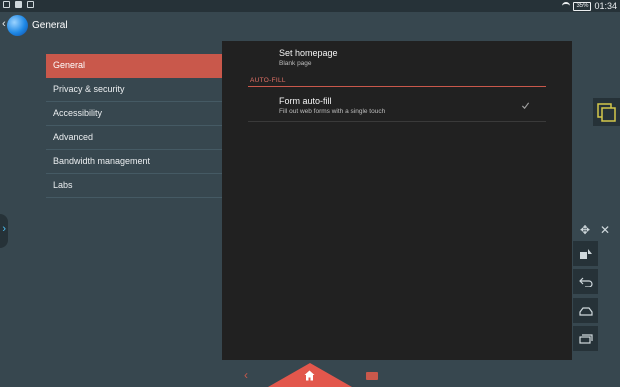 This screenshot has height=387, width=620. What do you see at coordinates (134, 186) in the screenshot?
I see `menu-item-labs: Labs` at bounding box center [134, 186].